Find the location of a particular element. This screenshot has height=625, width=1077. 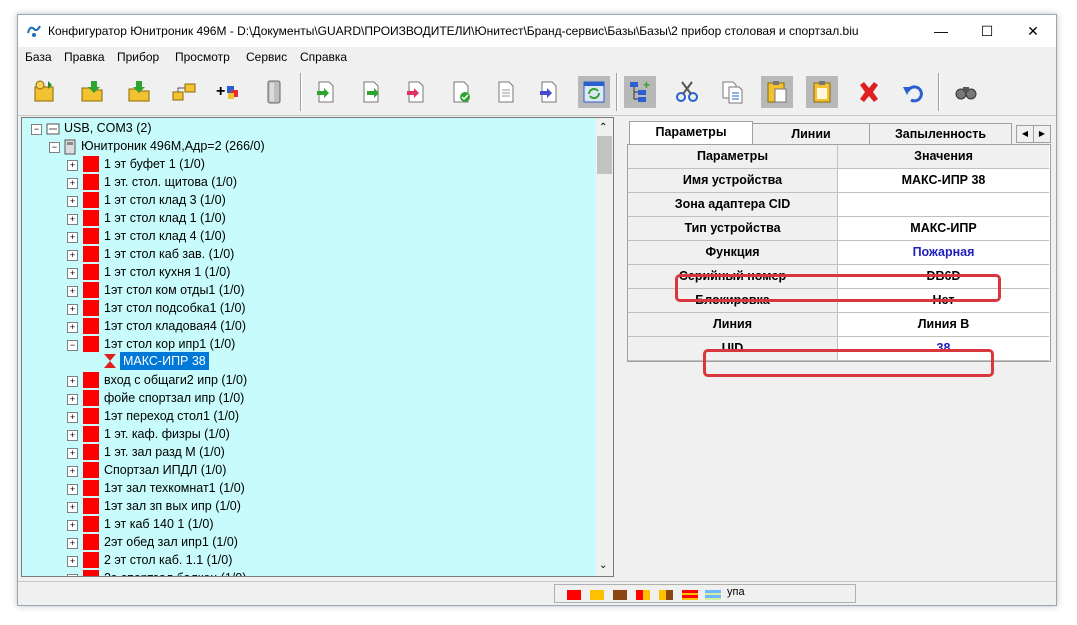

compare-button is located at coordinates (549, 92).